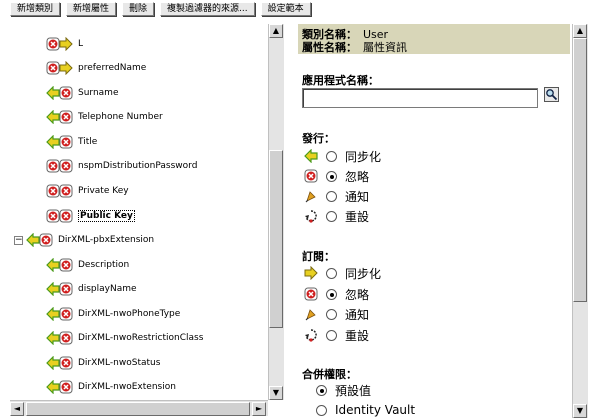  What do you see at coordinates (138, 9) in the screenshot?
I see `delete-button: 刪除` at bounding box center [138, 9].